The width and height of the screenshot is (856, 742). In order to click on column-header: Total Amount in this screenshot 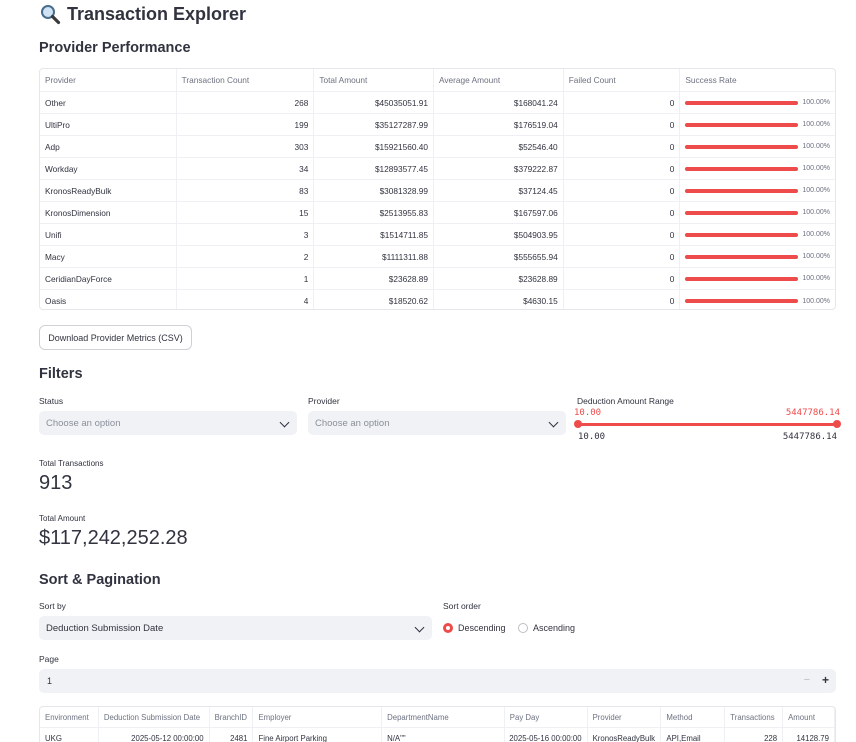, I will do `click(374, 80)`.